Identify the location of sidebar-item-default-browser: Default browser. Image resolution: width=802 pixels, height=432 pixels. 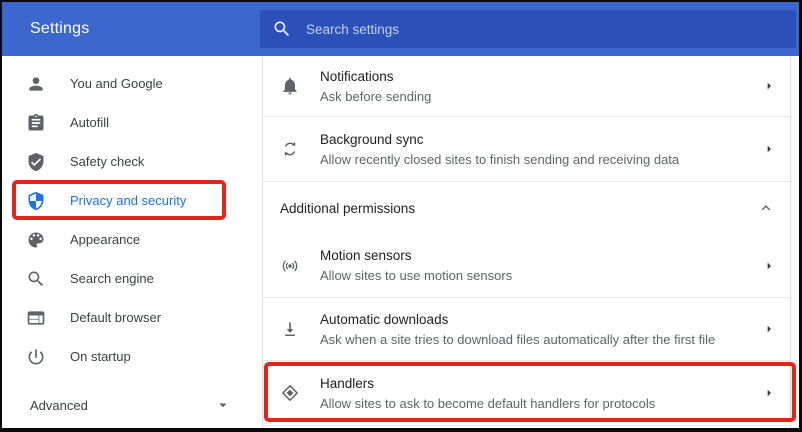
(132, 317).